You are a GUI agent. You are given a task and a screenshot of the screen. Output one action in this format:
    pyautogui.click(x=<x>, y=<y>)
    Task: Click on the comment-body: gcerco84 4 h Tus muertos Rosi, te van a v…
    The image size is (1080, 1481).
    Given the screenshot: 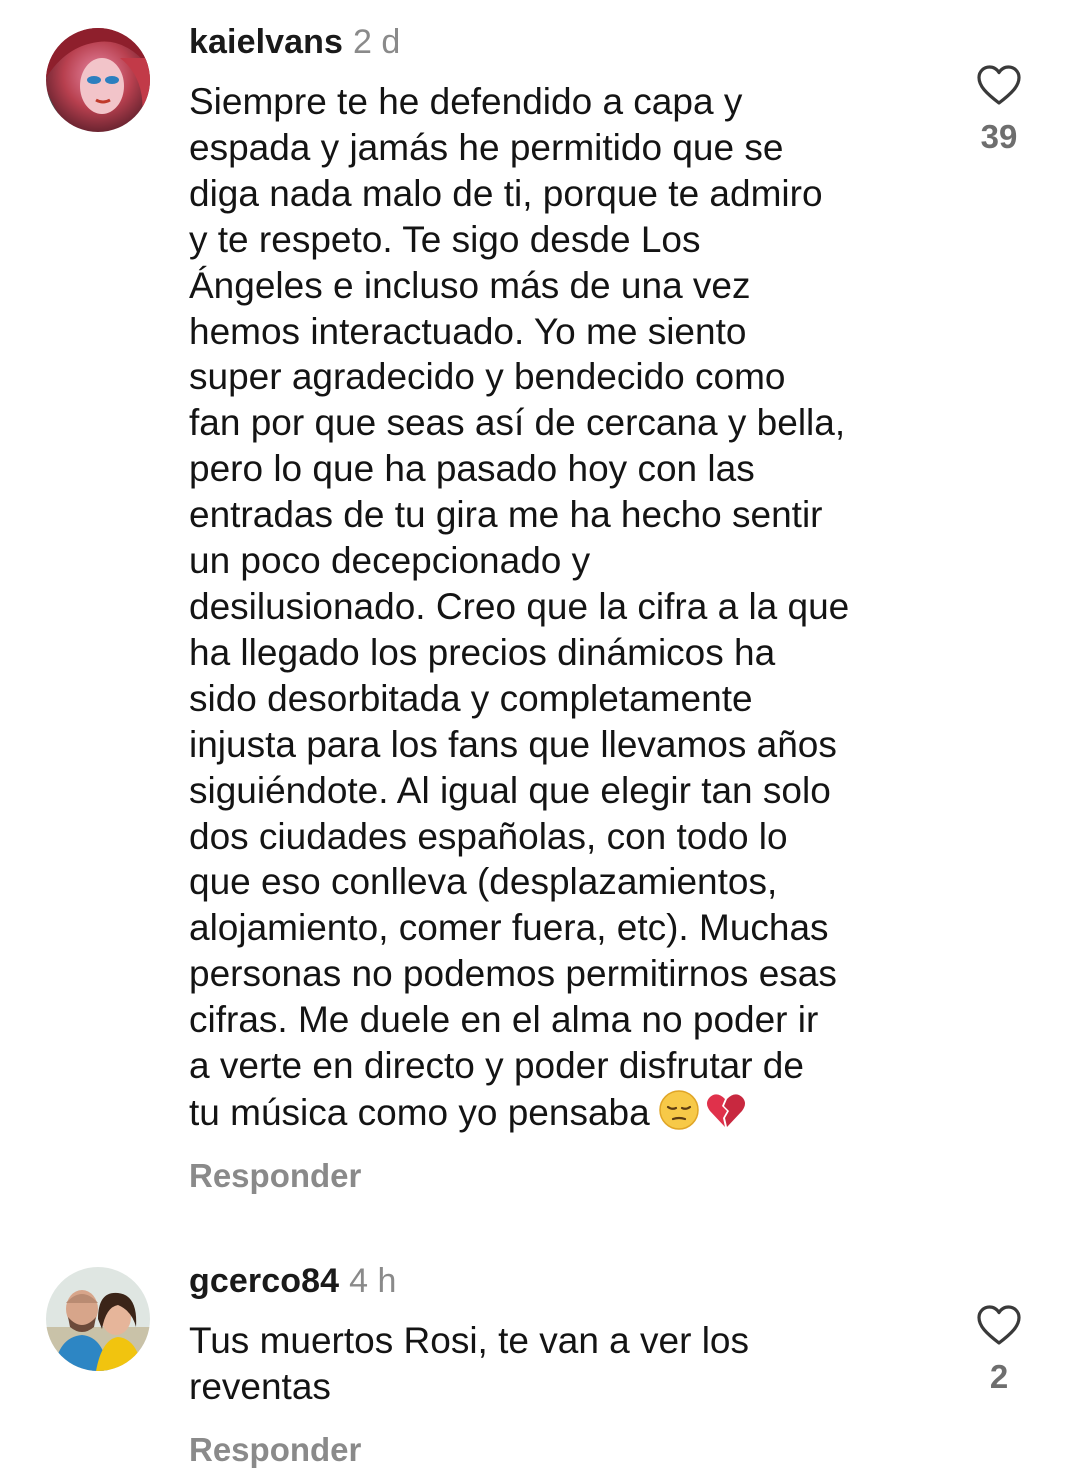 What is the action you would take?
    pyautogui.click(x=569, y=1363)
    